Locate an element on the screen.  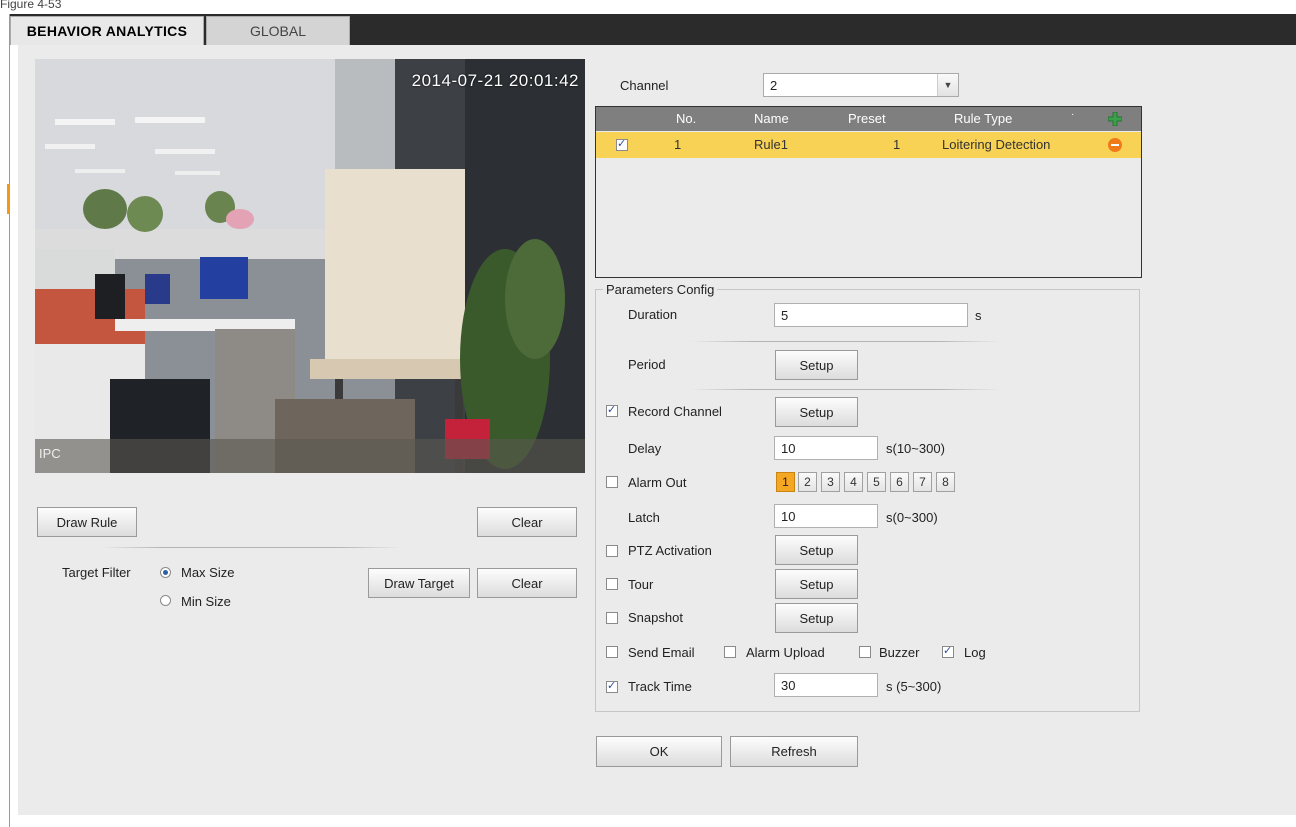
left-accent-marker is located at coordinates (8, 199).